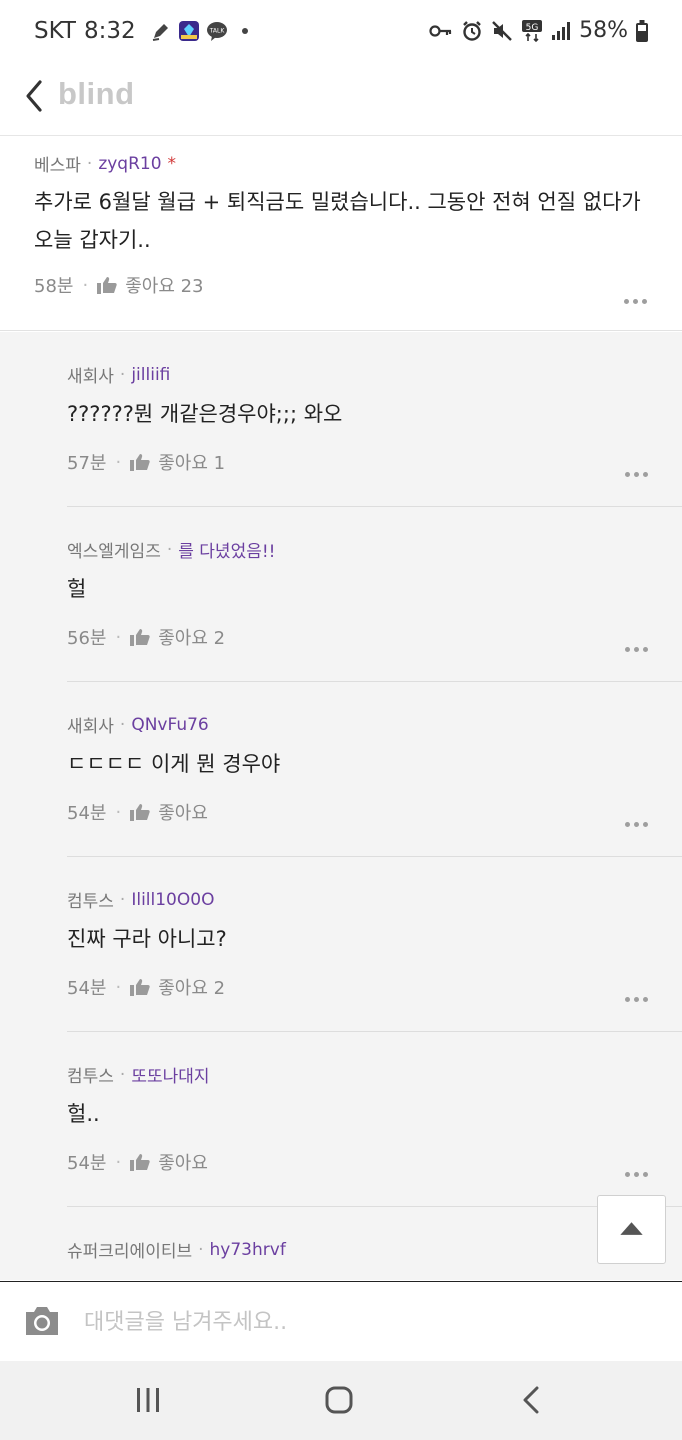 This screenshot has height=1440, width=682. I want to click on nickname-link: Ilill10O0O, so click(172, 900).